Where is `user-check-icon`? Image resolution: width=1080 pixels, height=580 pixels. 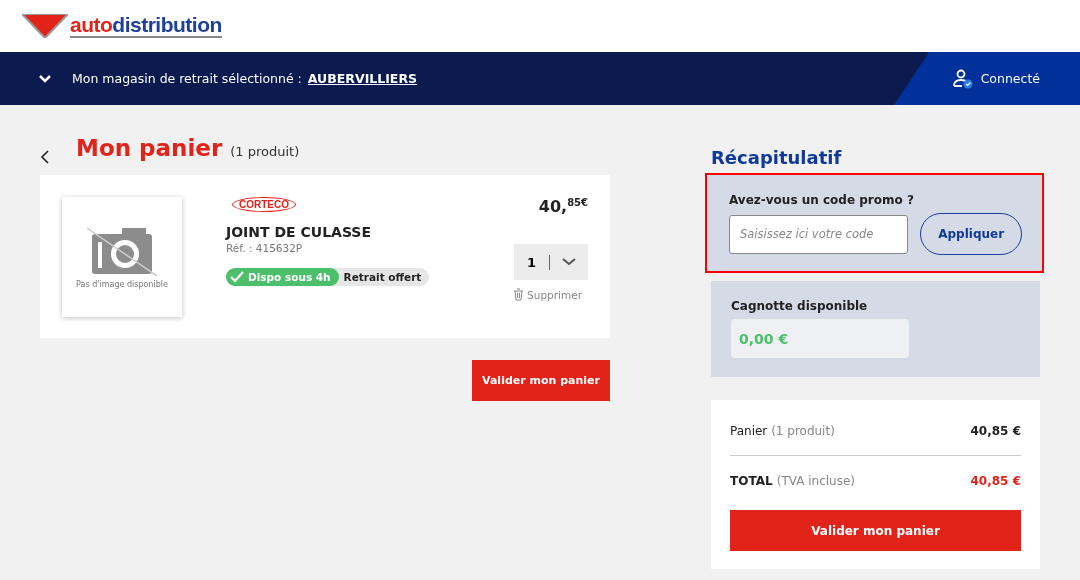 user-check-icon is located at coordinates (962, 78).